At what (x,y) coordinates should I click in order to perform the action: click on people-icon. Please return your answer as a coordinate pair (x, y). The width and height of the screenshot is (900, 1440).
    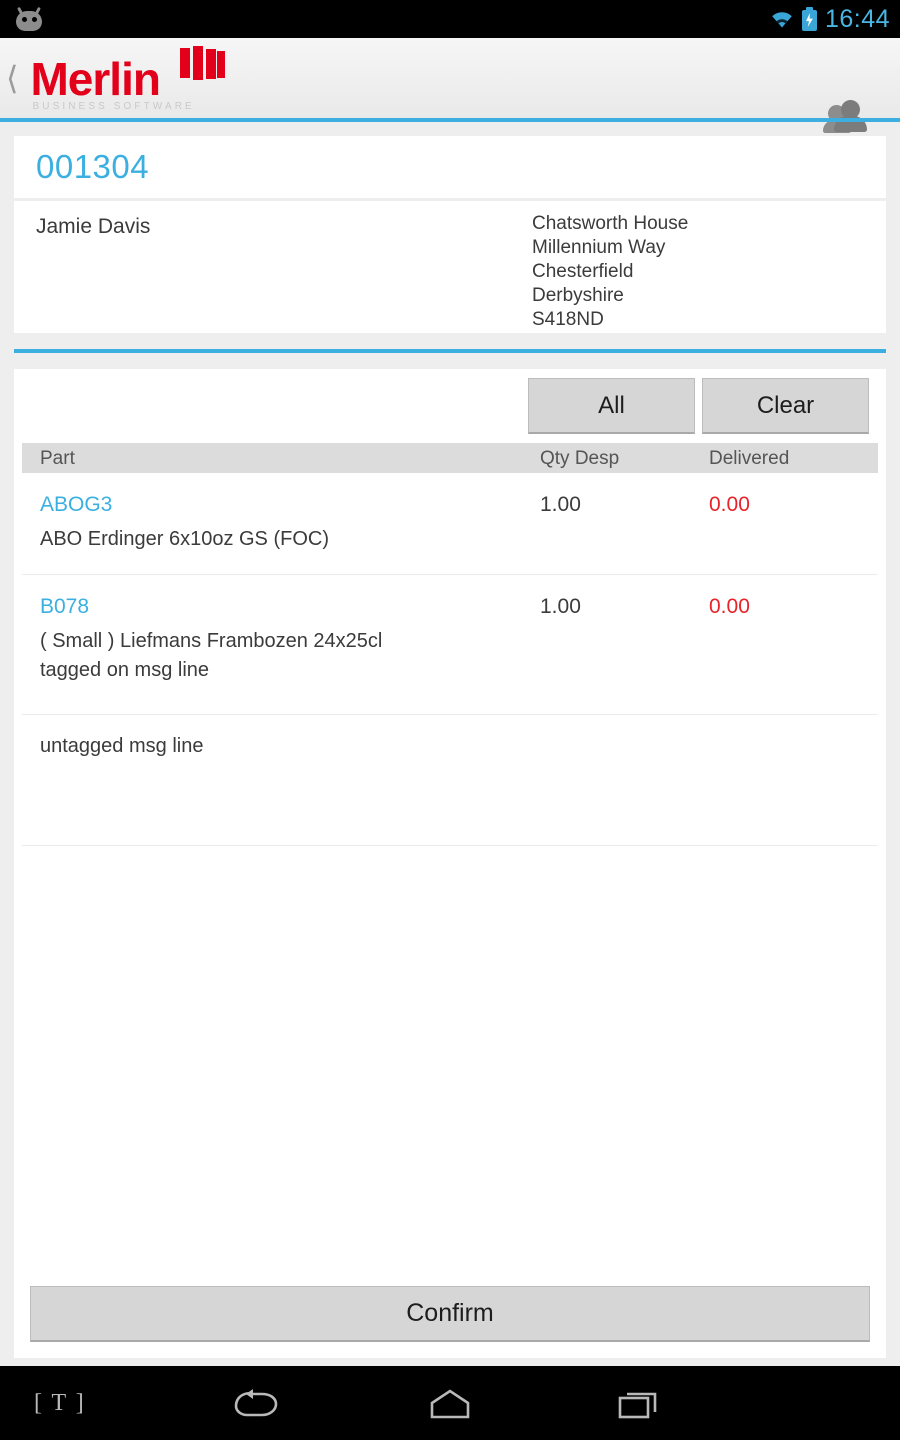
    Looking at the image, I should click on (847, 114).